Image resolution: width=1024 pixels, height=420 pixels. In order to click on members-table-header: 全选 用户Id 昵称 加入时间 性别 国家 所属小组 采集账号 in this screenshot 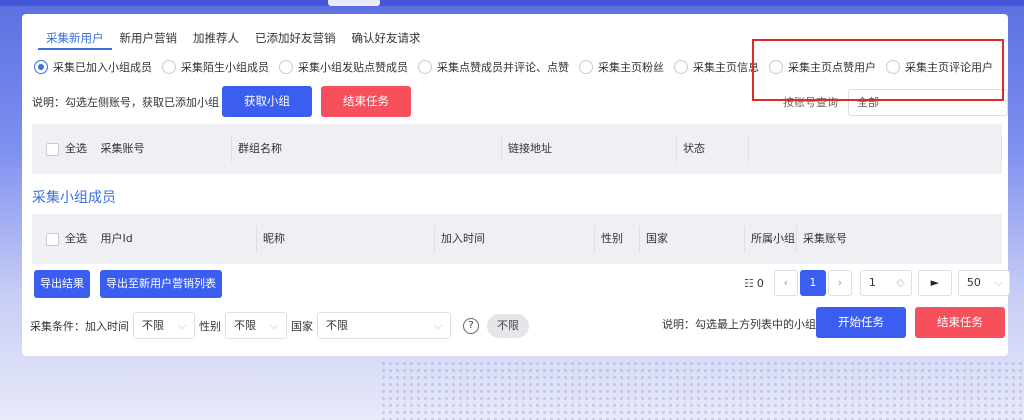, I will do `click(517, 239)`.